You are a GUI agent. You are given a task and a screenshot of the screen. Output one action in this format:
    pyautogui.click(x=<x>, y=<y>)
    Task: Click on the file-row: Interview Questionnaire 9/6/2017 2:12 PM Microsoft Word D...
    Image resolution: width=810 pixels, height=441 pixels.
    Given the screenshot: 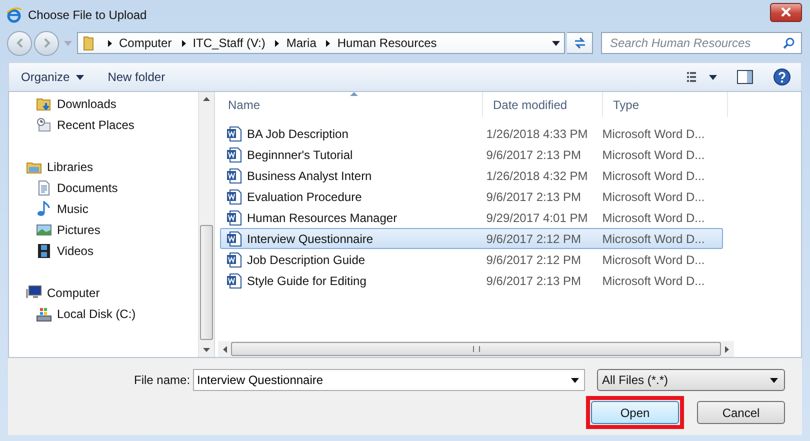 What is the action you would take?
    pyautogui.click(x=471, y=238)
    